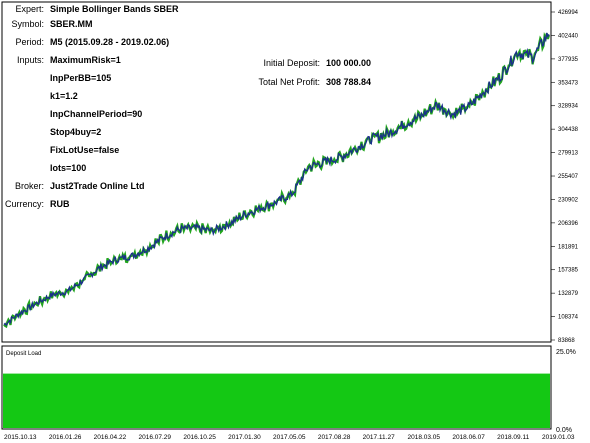 The image size is (590, 443). What do you see at coordinates (566, 341) in the screenshot?
I see `y-tick-label: 83868` at bounding box center [566, 341].